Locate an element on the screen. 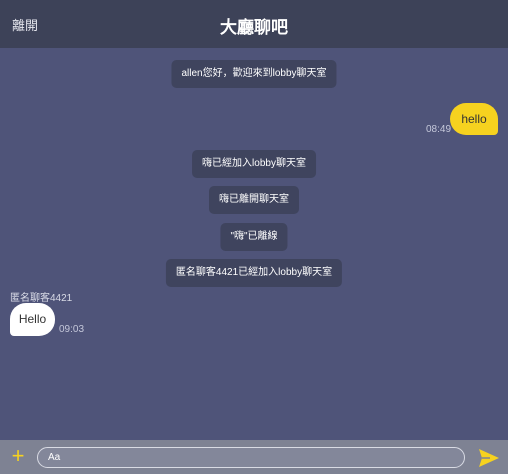 The image size is (508, 474). message-time: 09:03 is located at coordinates (72, 329).